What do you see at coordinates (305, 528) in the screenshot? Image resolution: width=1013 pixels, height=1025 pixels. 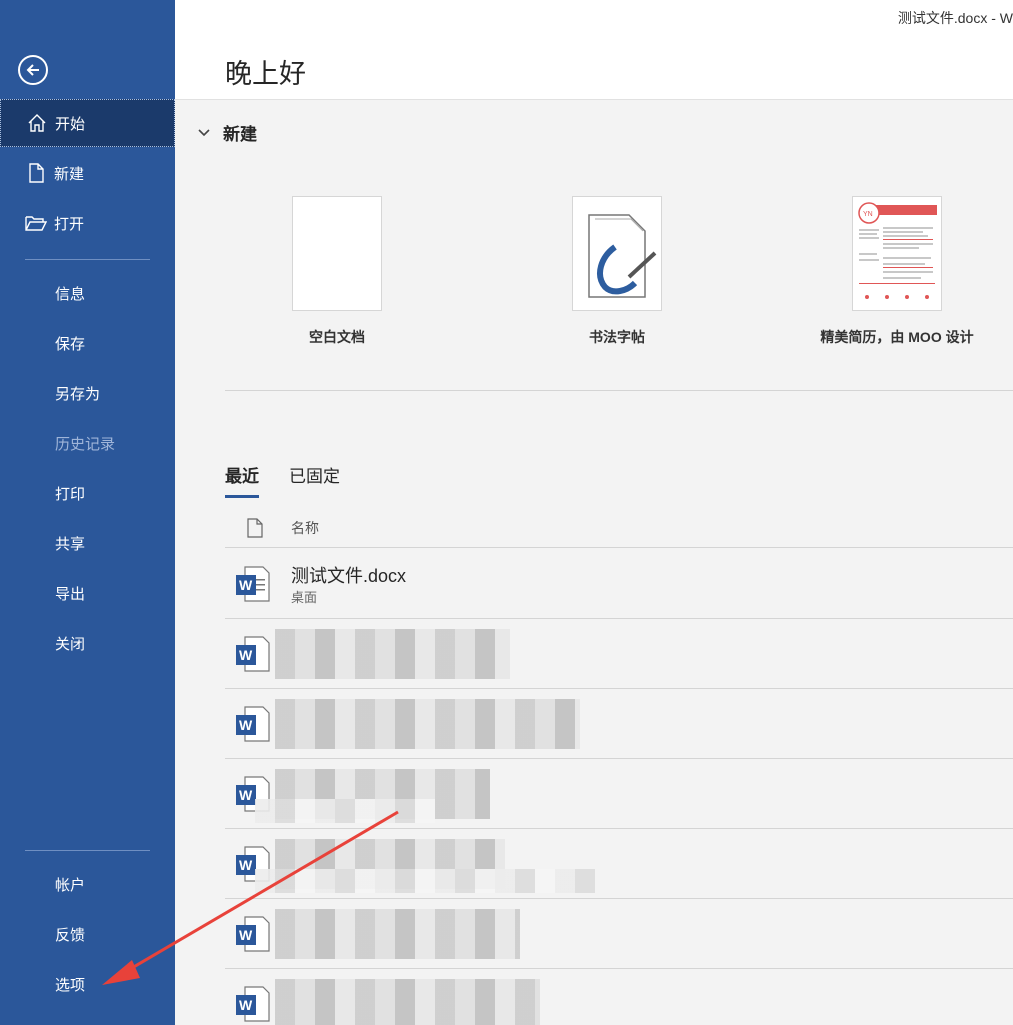 I see `column-name-header: 名称` at bounding box center [305, 528].